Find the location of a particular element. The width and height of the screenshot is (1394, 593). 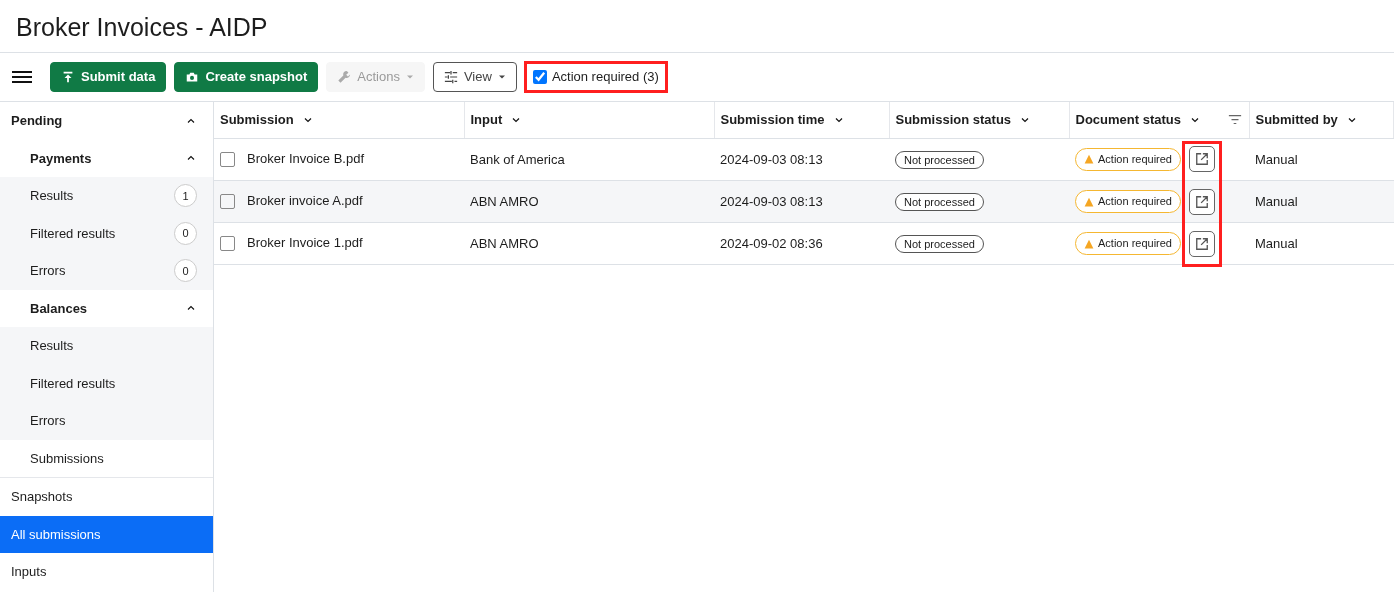

column-header: Submission time is located at coordinates (801, 120).